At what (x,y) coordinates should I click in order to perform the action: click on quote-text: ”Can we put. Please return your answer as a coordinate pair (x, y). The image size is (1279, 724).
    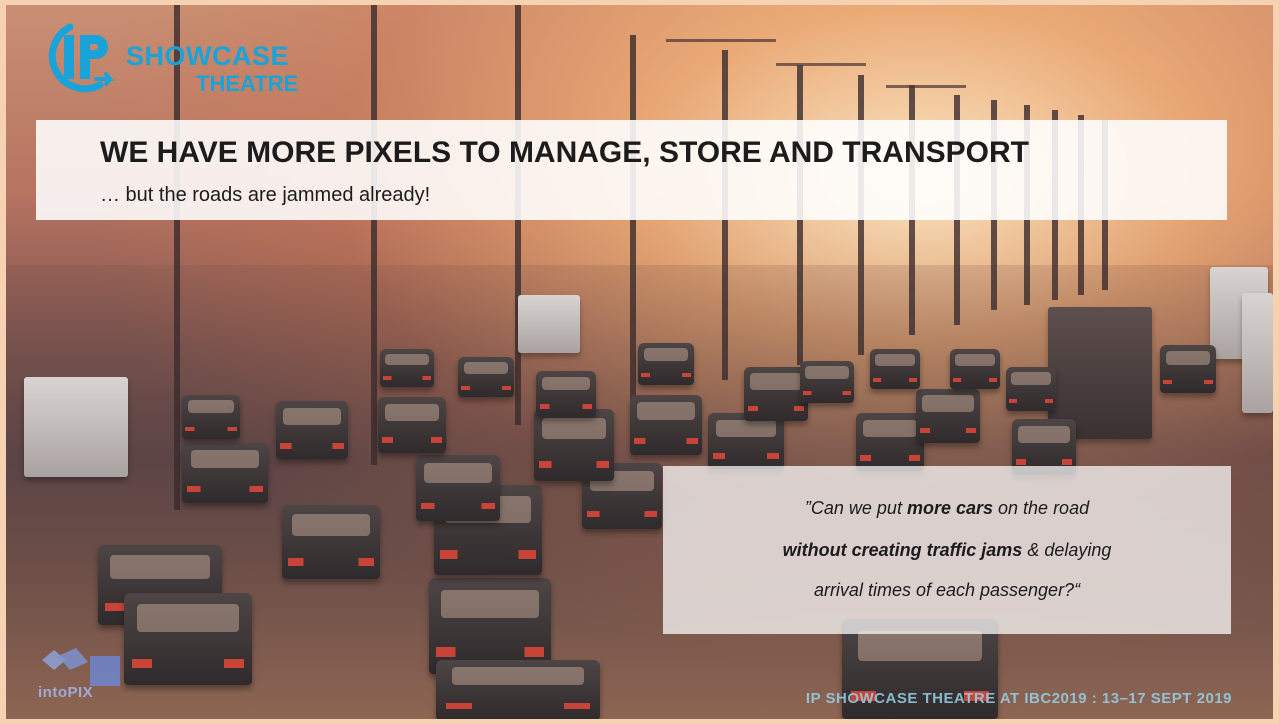
    Looking at the image, I should click on (855, 508).